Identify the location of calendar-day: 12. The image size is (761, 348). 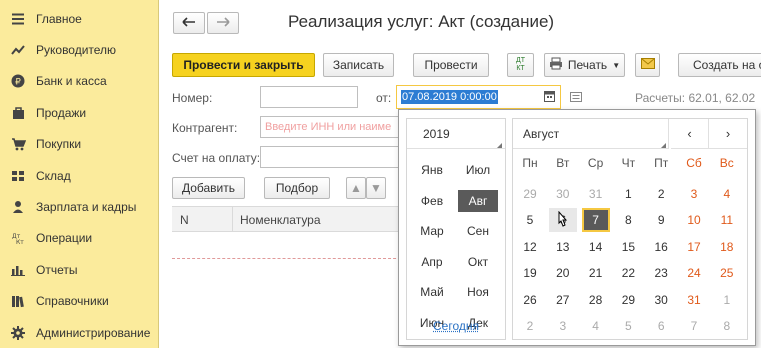
(530, 247).